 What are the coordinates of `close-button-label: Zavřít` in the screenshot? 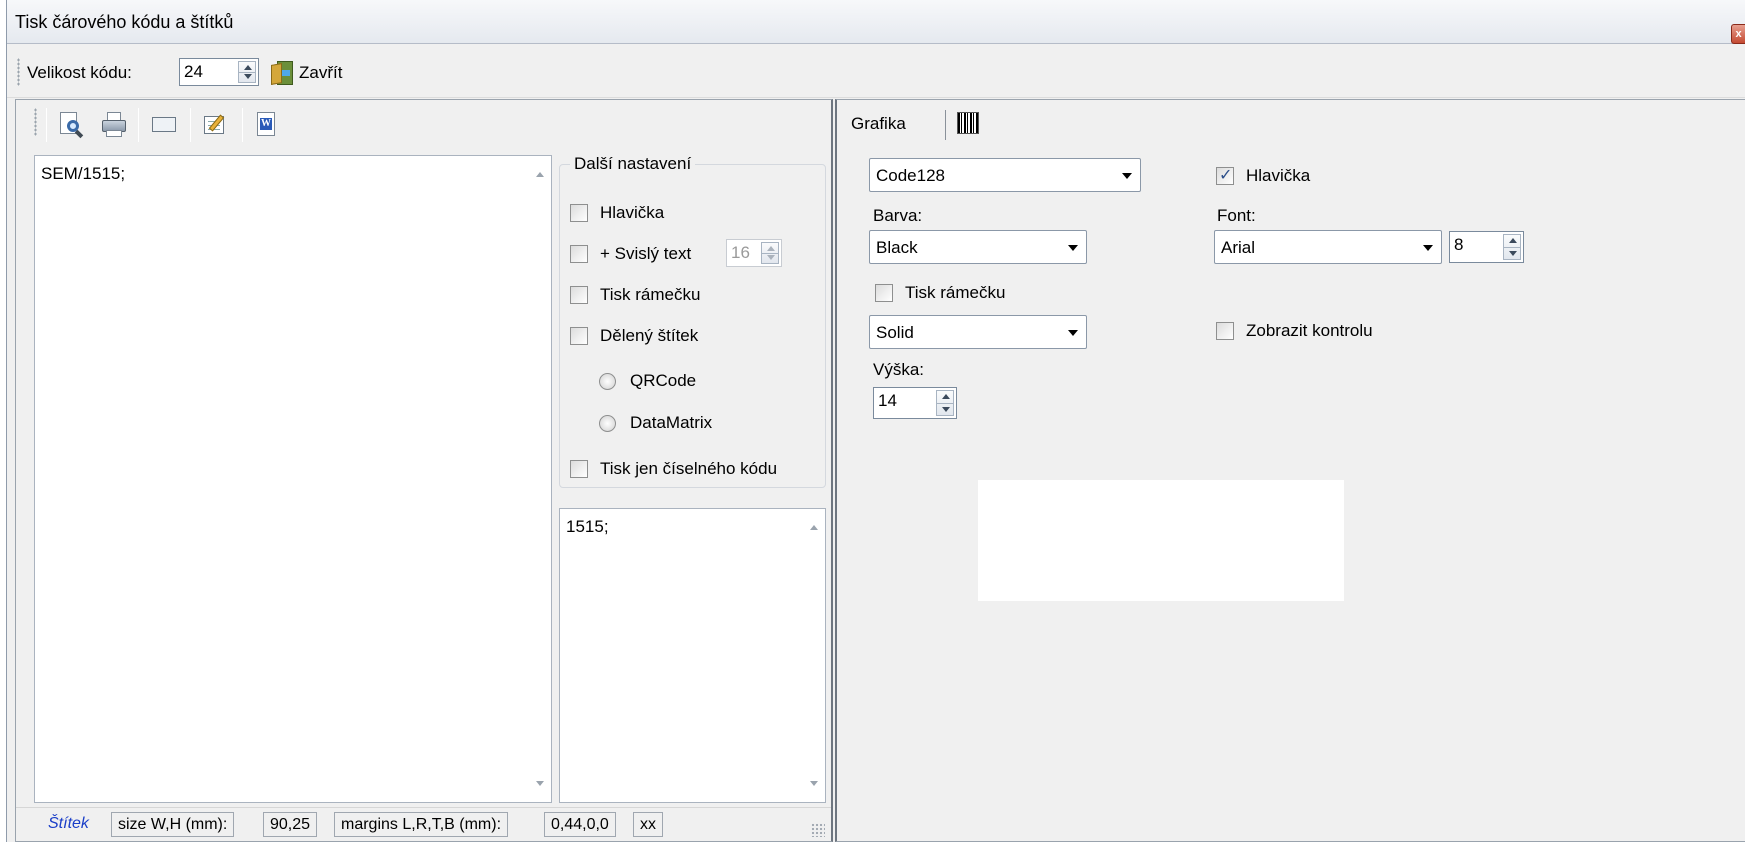 It's located at (321, 72).